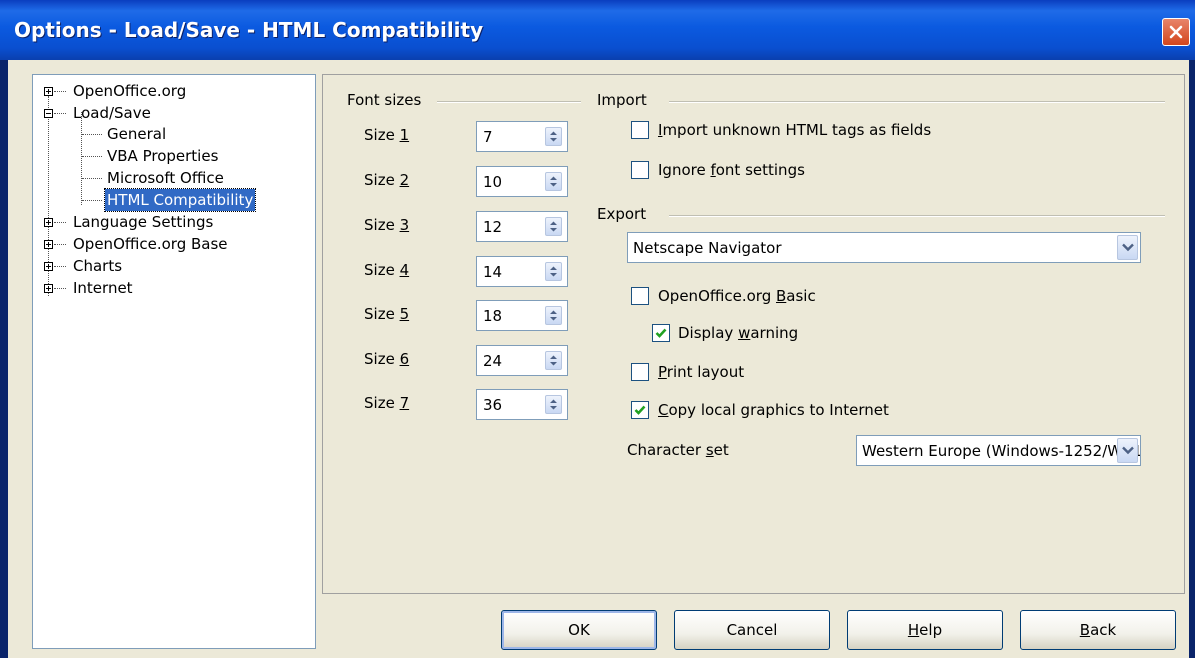 Image resolution: width=1195 pixels, height=658 pixels. Describe the element at coordinates (707, 248) in the screenshot. I see `export-browser-value: Netscape Navigator` at that location.